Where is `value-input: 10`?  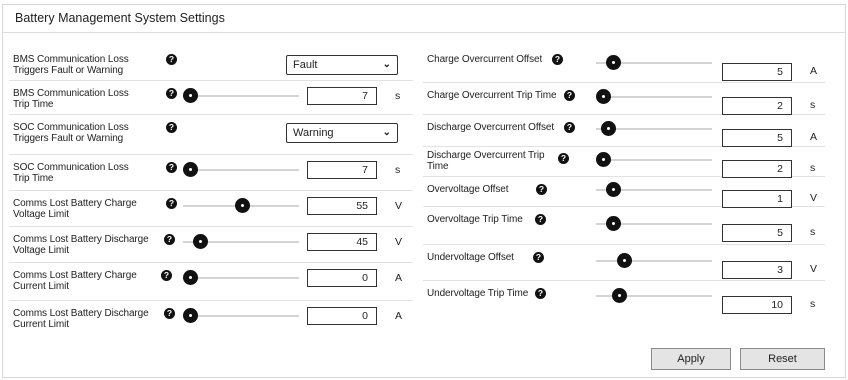
value-input: 10 is located at coordinates (757, 305).